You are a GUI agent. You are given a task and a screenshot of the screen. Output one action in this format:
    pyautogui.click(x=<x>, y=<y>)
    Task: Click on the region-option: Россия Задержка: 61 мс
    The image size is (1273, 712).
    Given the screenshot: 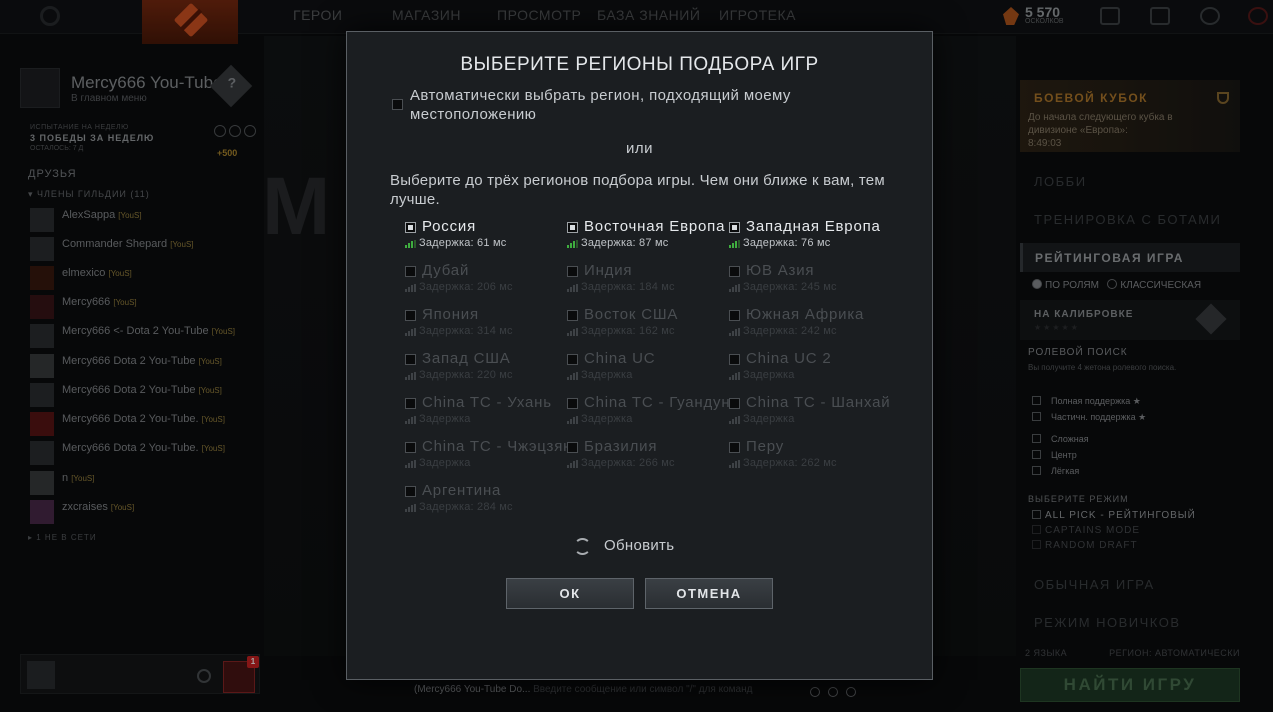 What is the action you would take?
    pyautogui.click(x=485, y=240)
    